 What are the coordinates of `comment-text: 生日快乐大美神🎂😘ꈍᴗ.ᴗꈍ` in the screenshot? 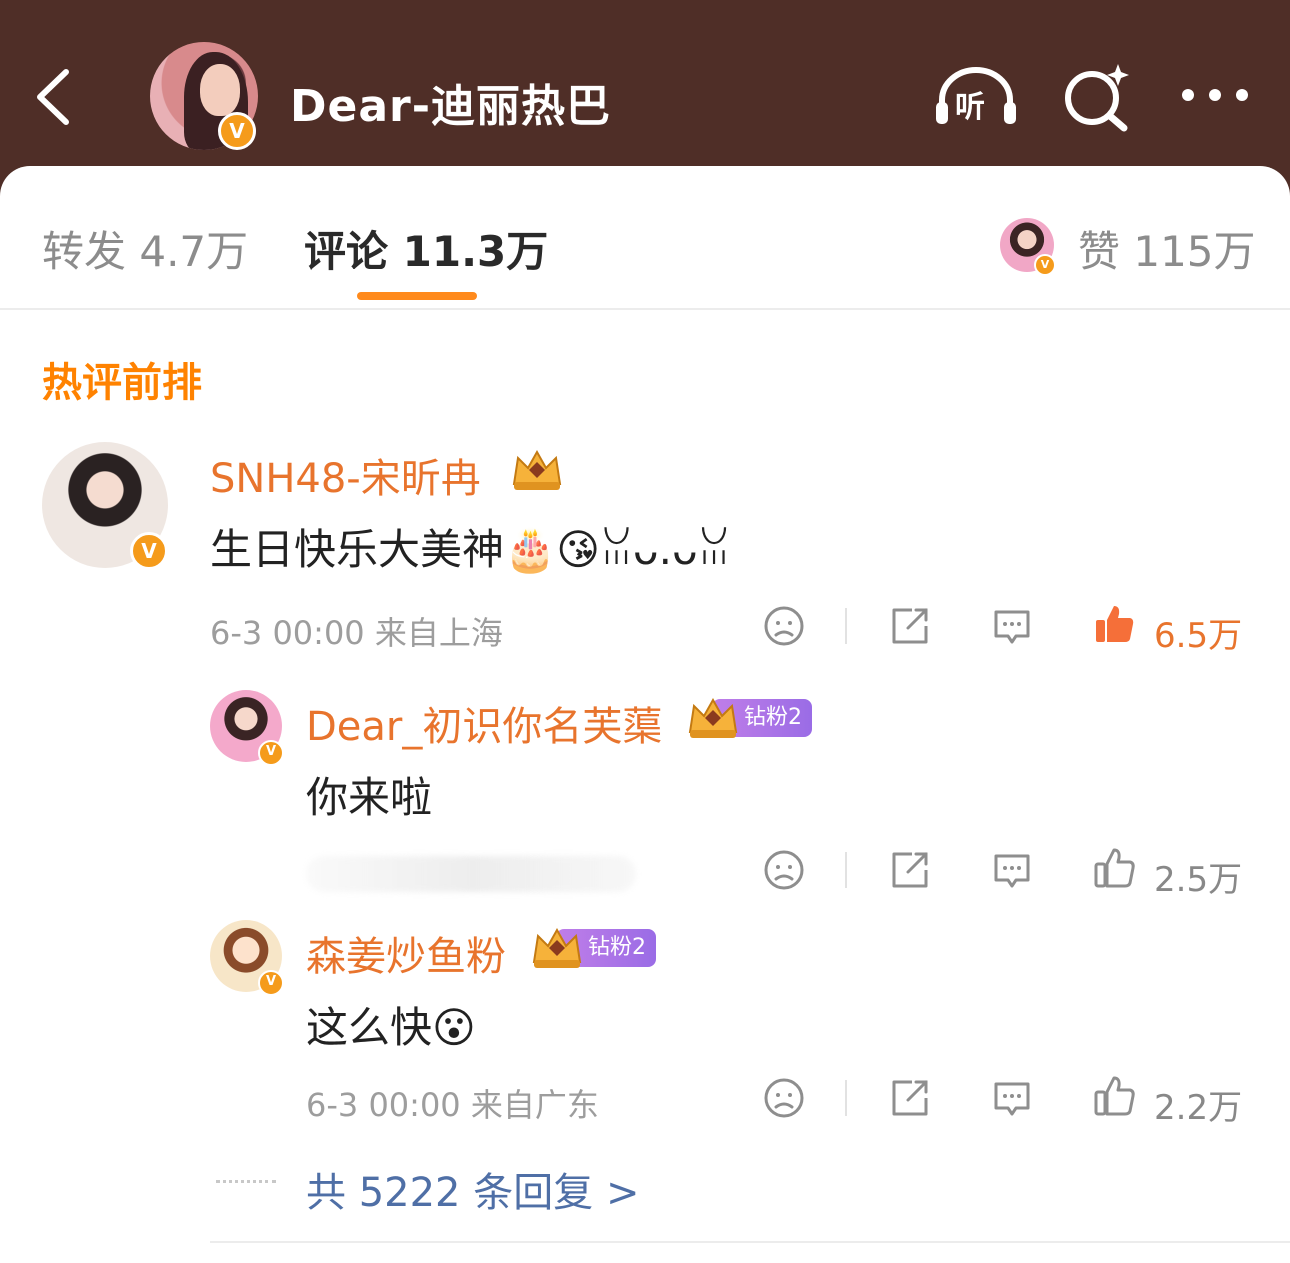 It's located at (470, 549).